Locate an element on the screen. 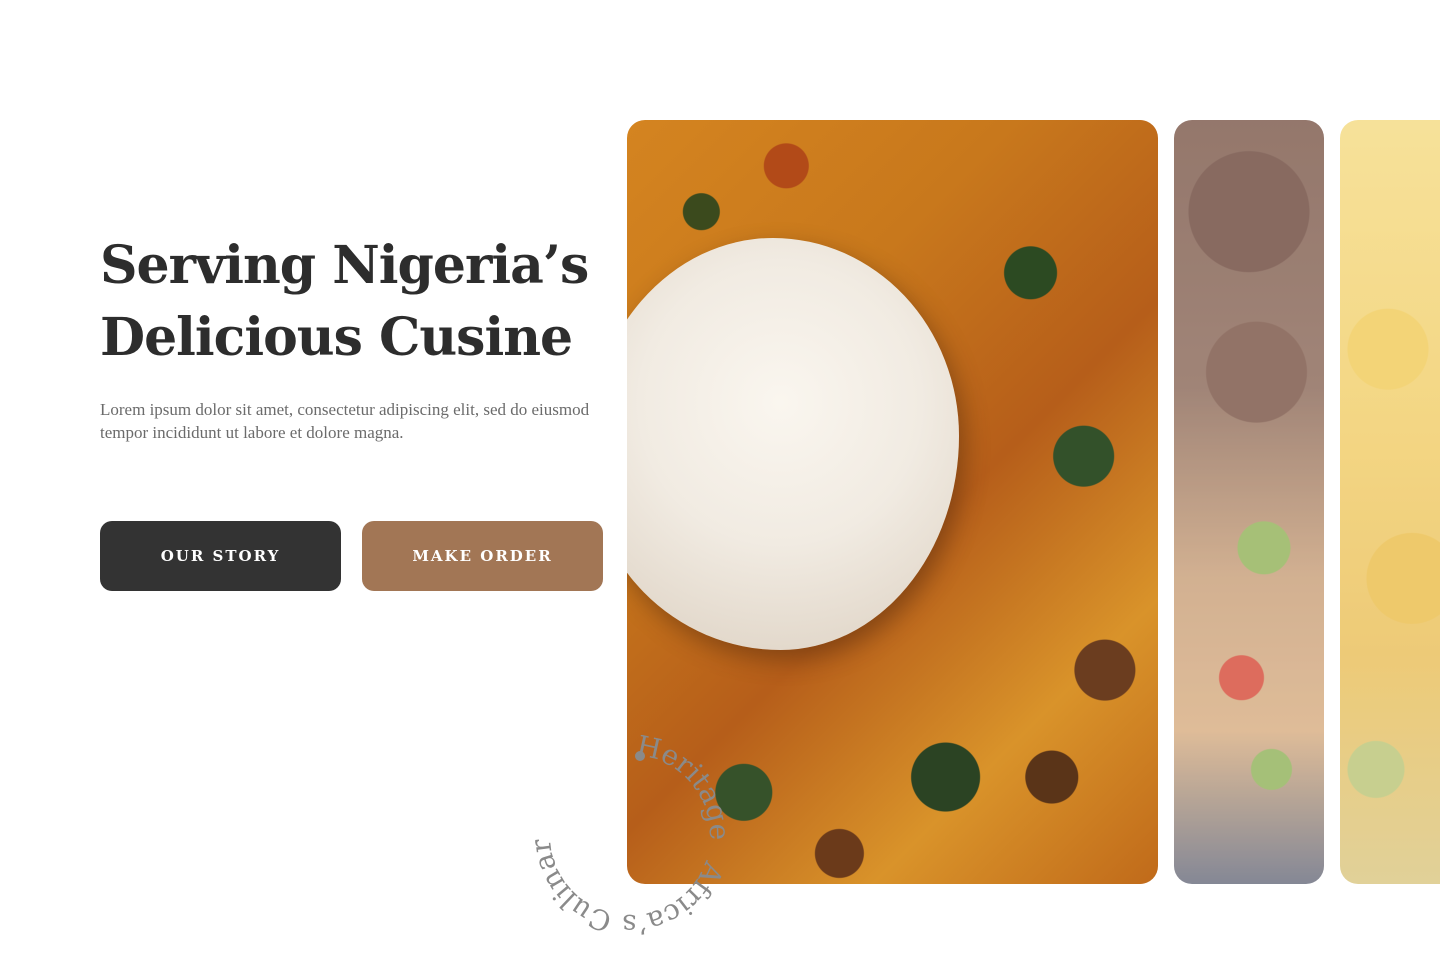 Image resolution: width=1440 pixels, height=960 pixels. heritage-circular-badge: Heritage Africa’s Culinary is located at coordinates (630, 835).